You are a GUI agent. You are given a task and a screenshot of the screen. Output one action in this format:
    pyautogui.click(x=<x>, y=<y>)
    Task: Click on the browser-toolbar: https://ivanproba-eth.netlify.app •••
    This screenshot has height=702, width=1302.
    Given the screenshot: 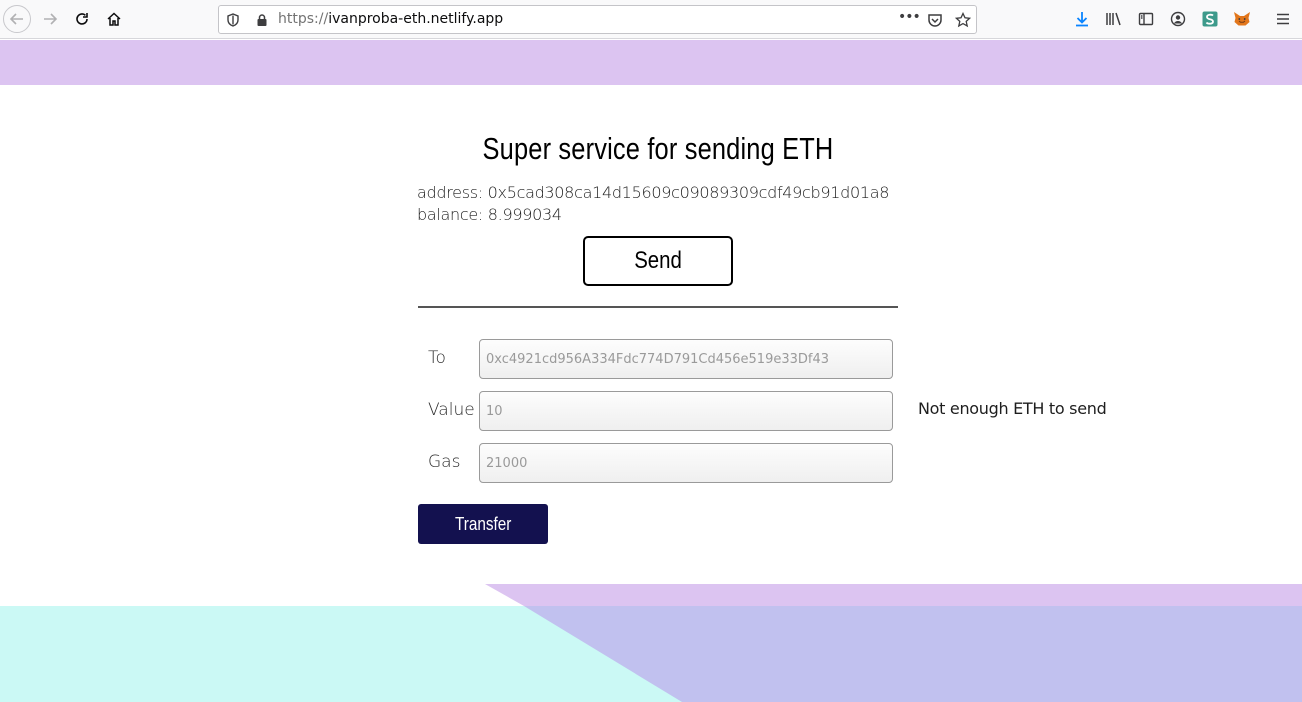 What is the action you would take?
    pyautogui.click(x=651, y=19)
    